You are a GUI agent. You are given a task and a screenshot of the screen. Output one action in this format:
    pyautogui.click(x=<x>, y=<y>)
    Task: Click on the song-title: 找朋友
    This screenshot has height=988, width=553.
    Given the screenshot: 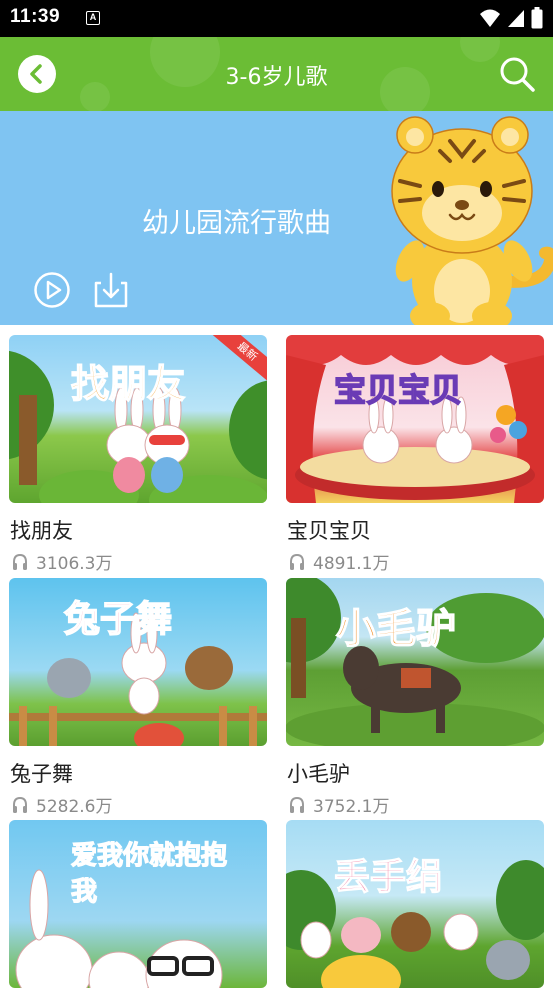 What is the action you would take?
    pyautogui.click(x=41, y=530)
    